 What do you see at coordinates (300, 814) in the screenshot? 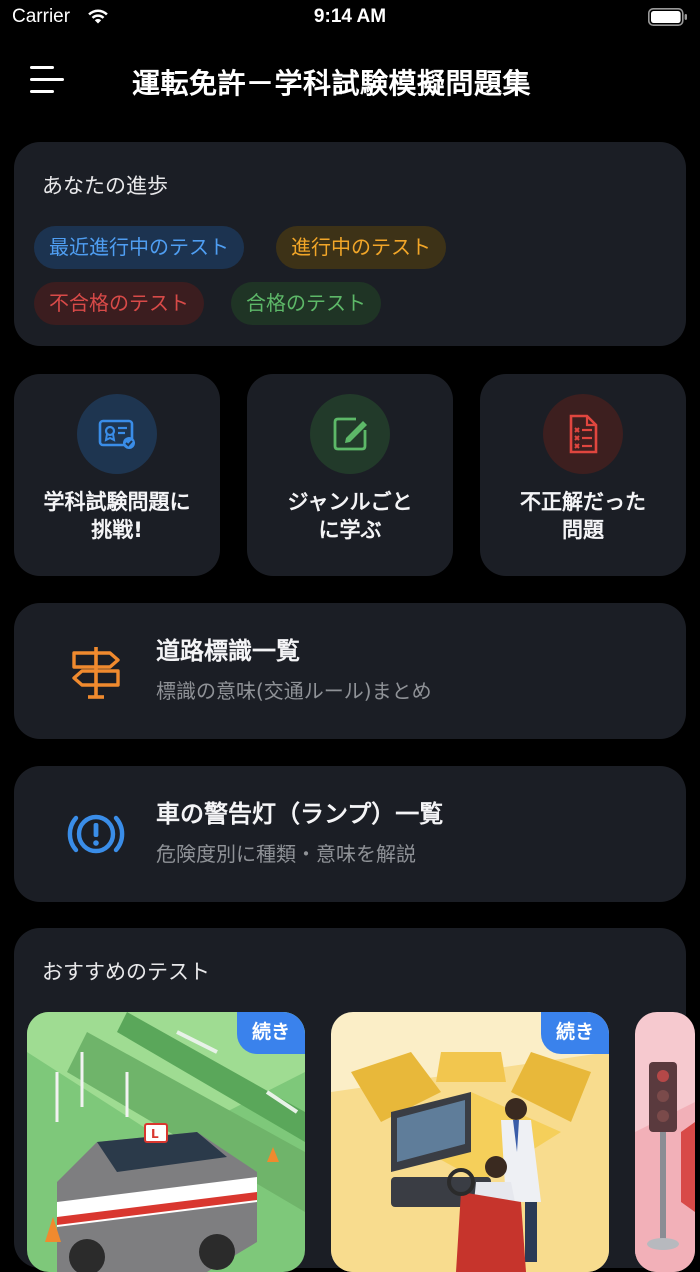
I see `warning-lamps-title: 車の警告灯（ランプ）一覧` at bounding box center [300, 814].